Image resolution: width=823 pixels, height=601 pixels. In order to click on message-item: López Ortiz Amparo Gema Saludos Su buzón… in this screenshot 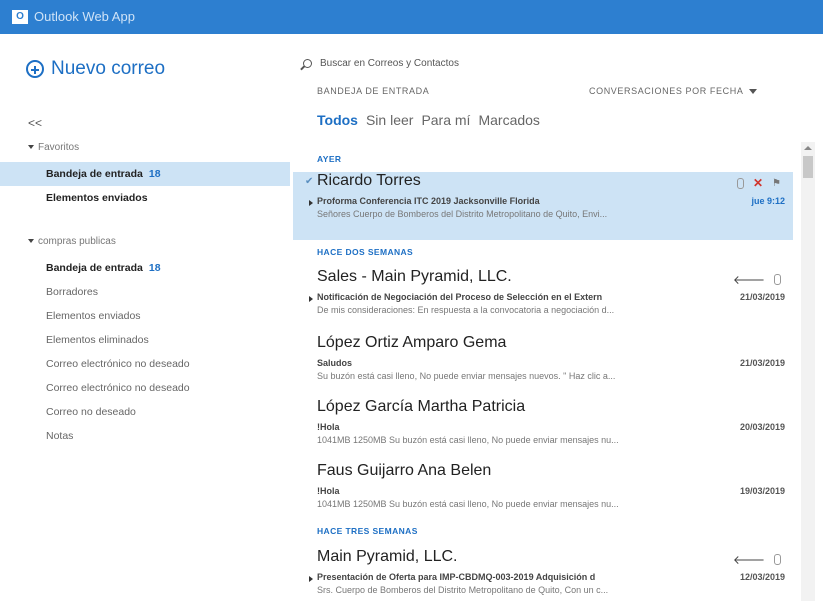, I will do `click(543, 368)`.